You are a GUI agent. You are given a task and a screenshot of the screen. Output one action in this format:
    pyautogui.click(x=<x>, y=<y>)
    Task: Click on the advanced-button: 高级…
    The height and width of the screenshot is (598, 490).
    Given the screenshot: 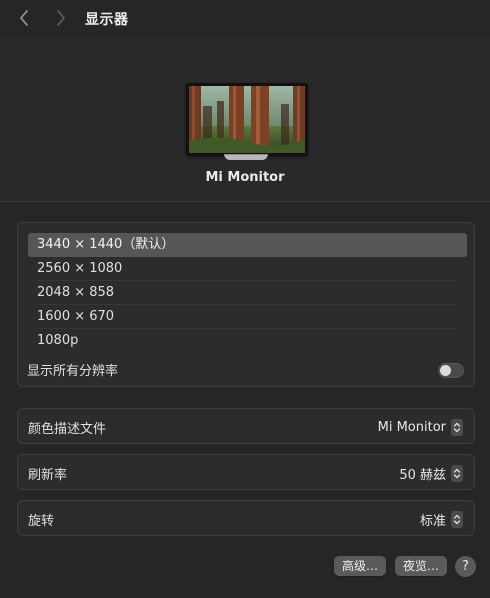 What is the action you would take?
    pyautogui.click(x=360, y=566)
    